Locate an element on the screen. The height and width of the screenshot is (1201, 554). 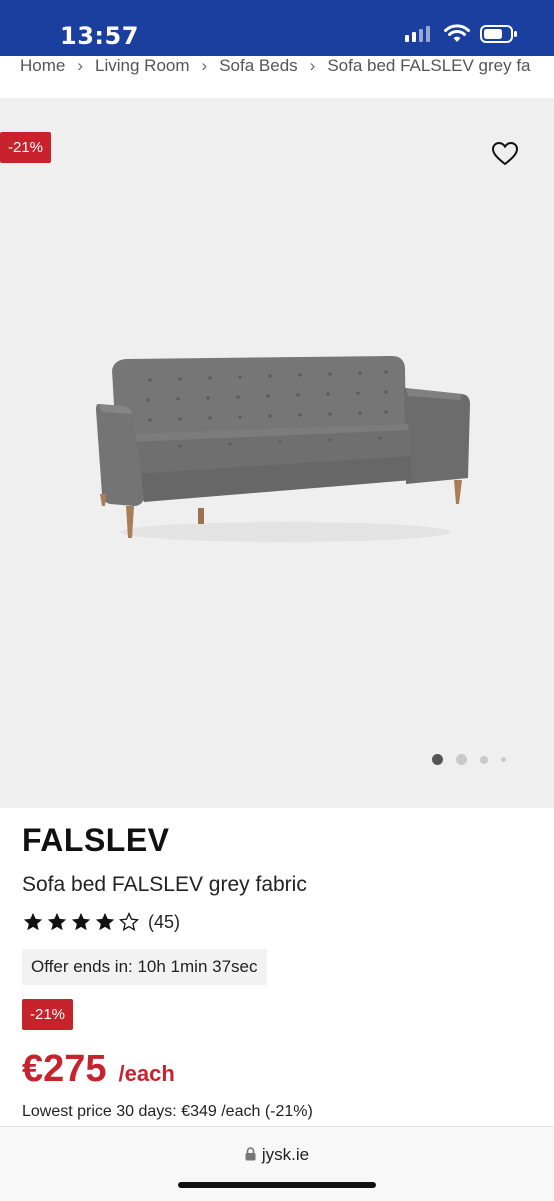
breadcrumb-sofa-beds: Sofa Beds is located at coordinates (258, 66).